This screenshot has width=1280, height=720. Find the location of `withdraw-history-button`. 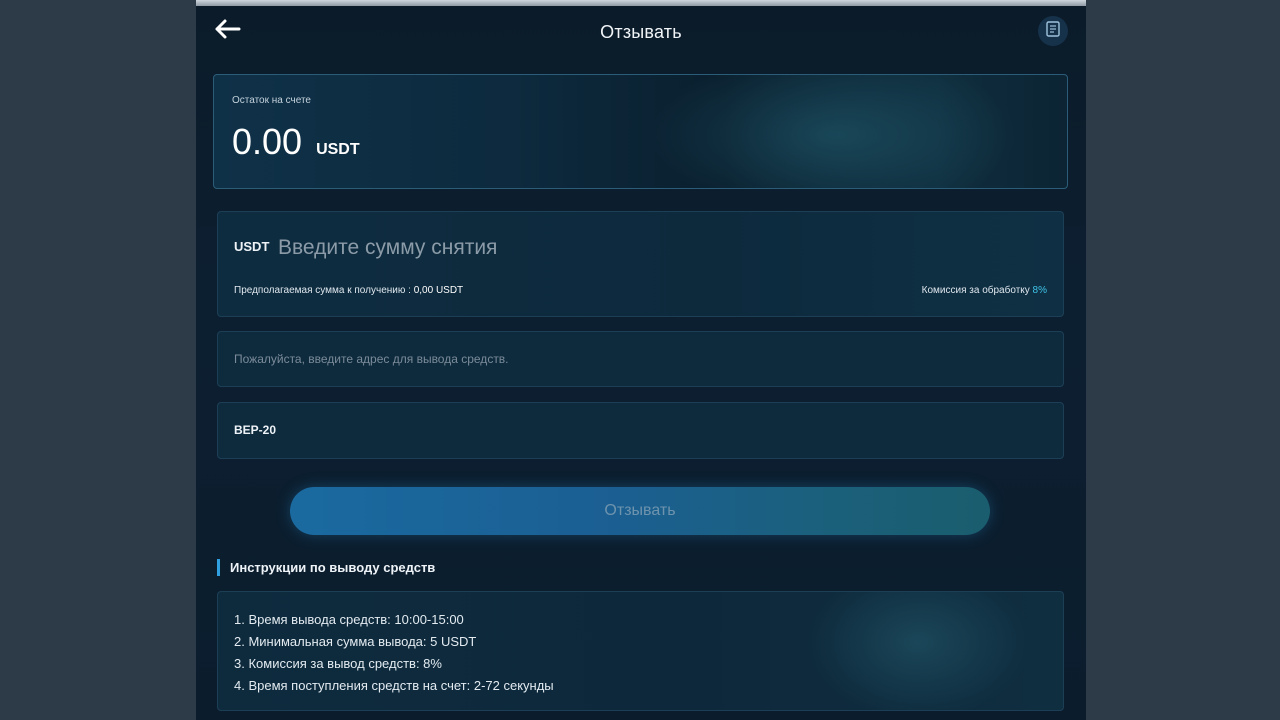

withdraw-history-button is located at coordinates (1053, 31).